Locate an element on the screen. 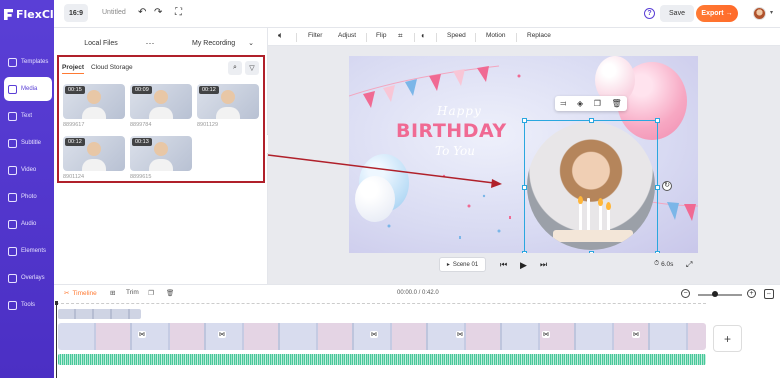 The width and height of the screenshot is (780, 378). candle is located at coordinates (608, 220).